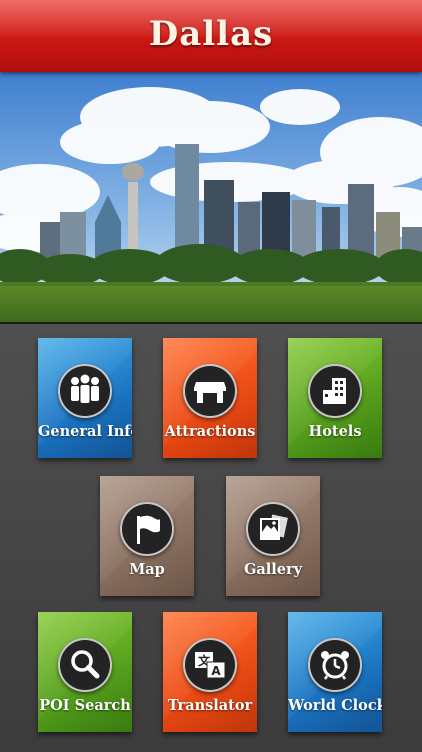 The image size is (422, 752). I want to click on alarm-clock-icon-graphic, so click(335, 665).